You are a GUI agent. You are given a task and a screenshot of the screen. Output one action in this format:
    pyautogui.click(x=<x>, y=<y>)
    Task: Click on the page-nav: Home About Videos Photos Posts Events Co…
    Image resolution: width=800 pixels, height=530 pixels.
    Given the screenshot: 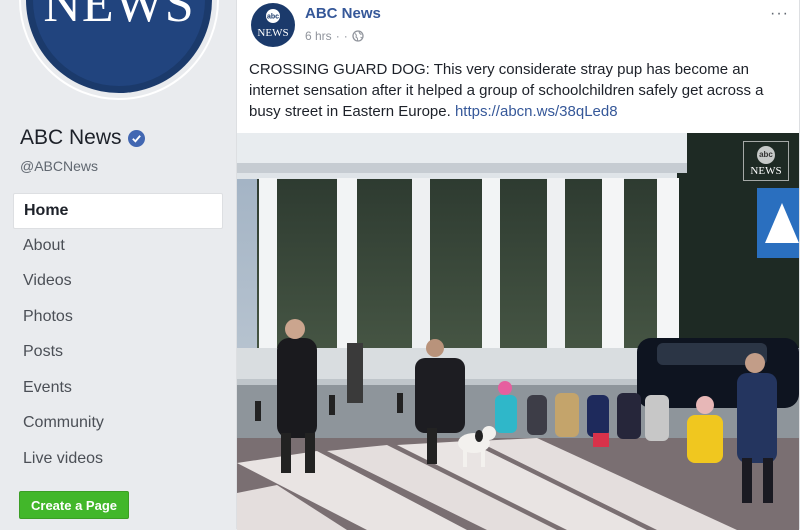 What is the action you would take?
    pyautogui.click(x=118, y=335)
    